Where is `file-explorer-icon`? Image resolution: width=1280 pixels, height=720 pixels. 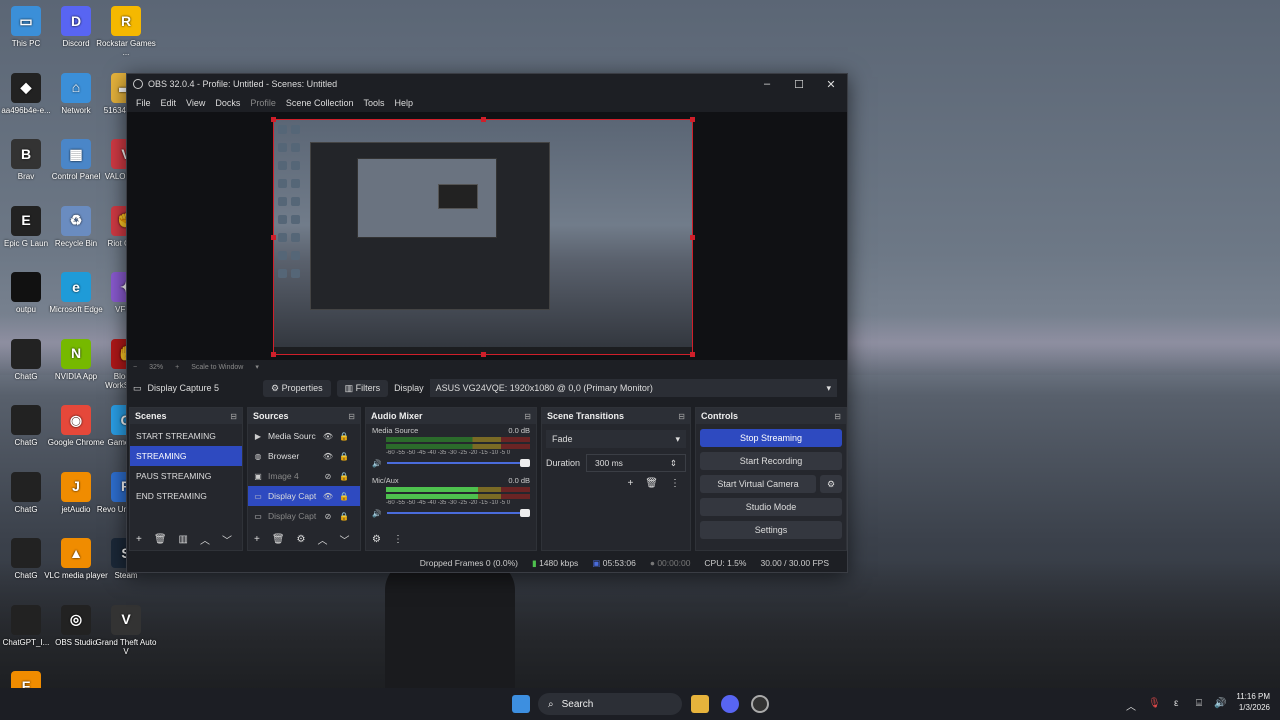 file-explorer-icon is located at coordinates (700, 704).